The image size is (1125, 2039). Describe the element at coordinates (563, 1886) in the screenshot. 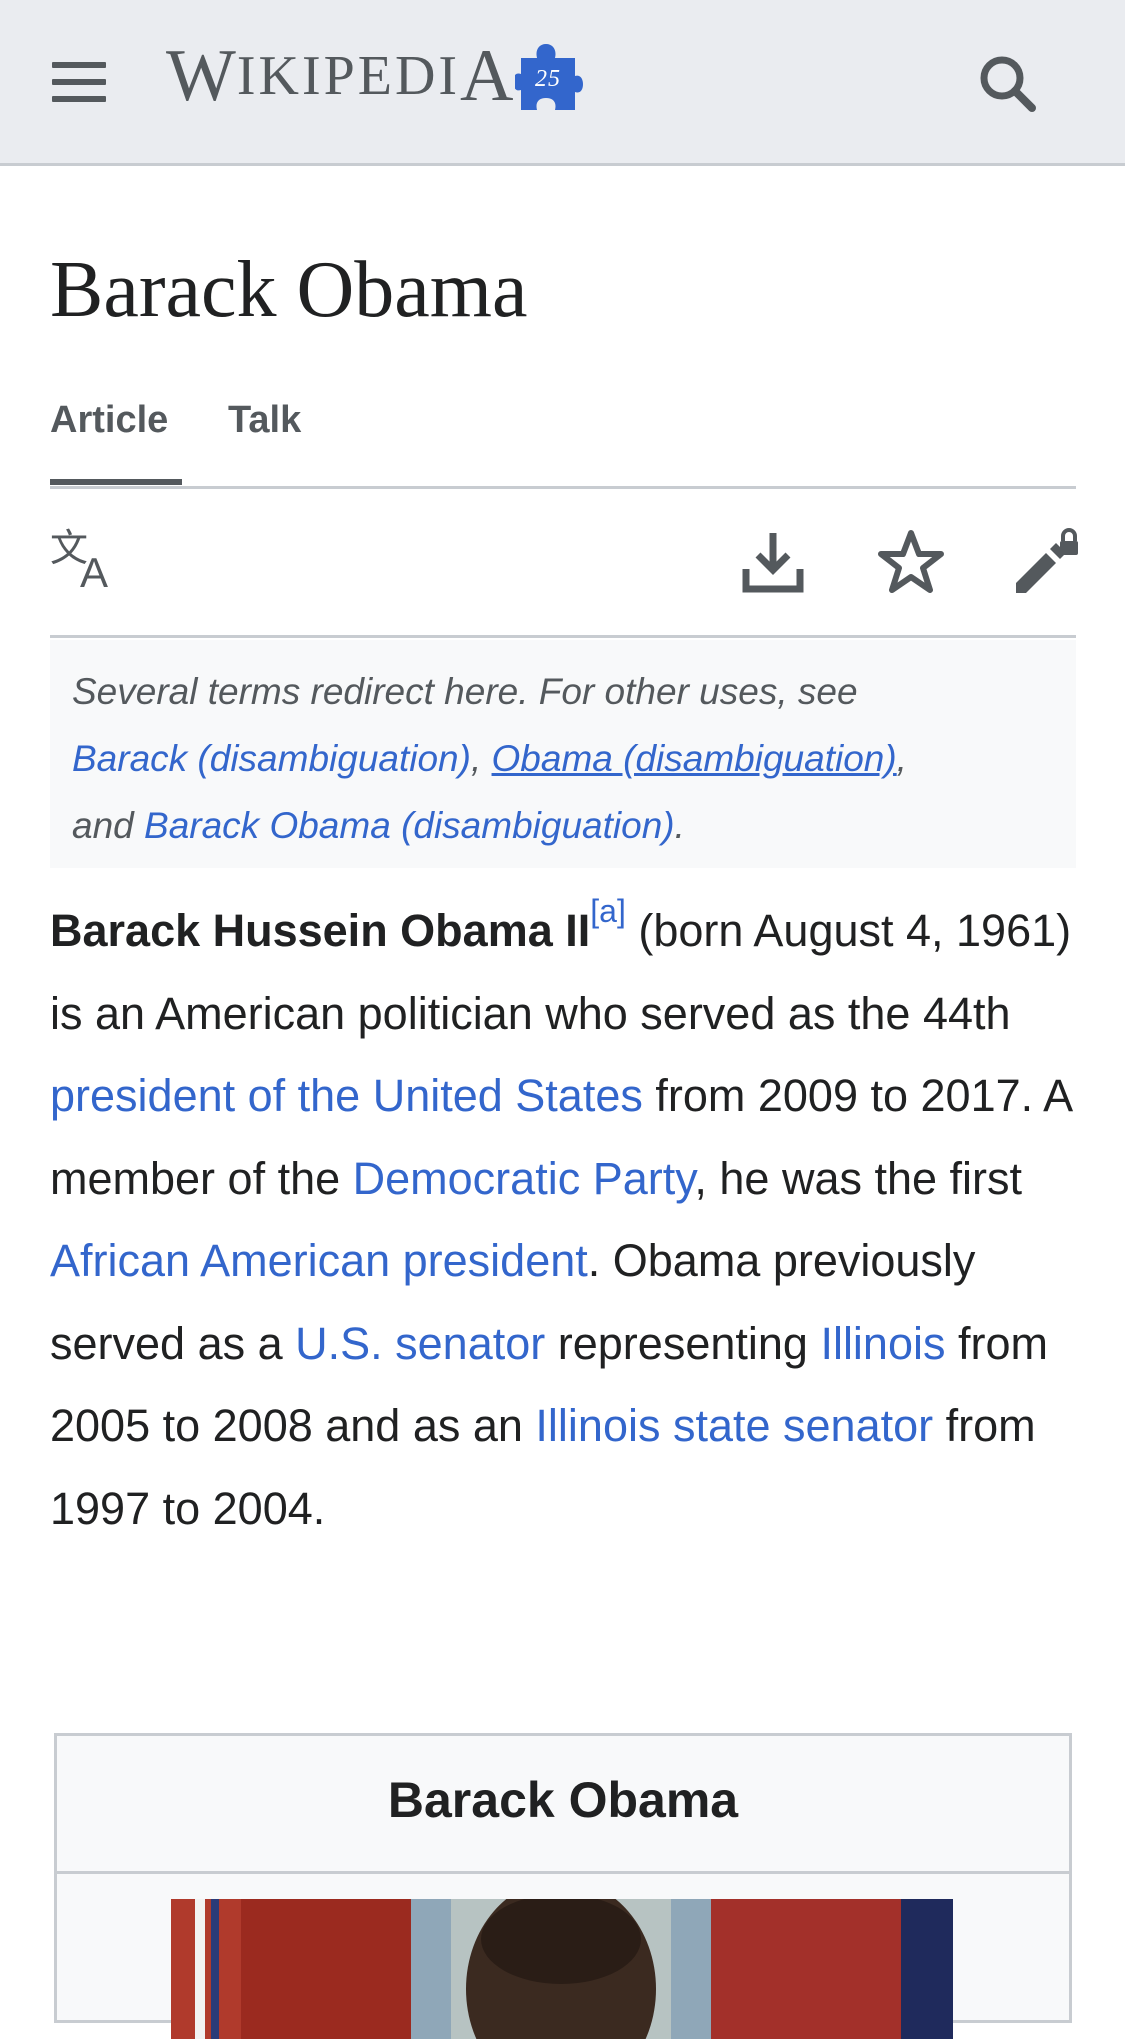

I see `infobox: Barack Obama` at that location.